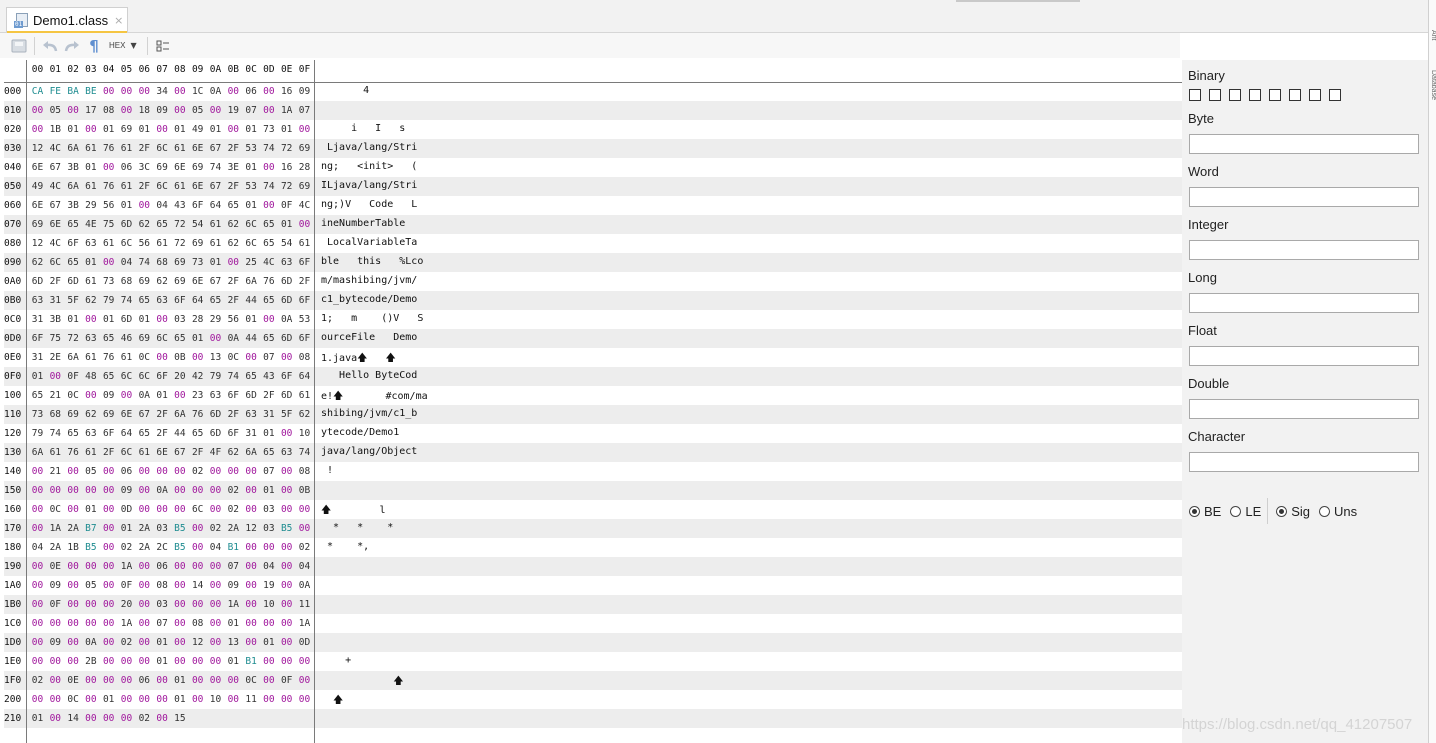 The image size is (1436, 743). I want to click on hex-row: 190 00 0E 00 00 00 1A 00 06 00 00 00 07 00 04 00 04, so click(593, 566).